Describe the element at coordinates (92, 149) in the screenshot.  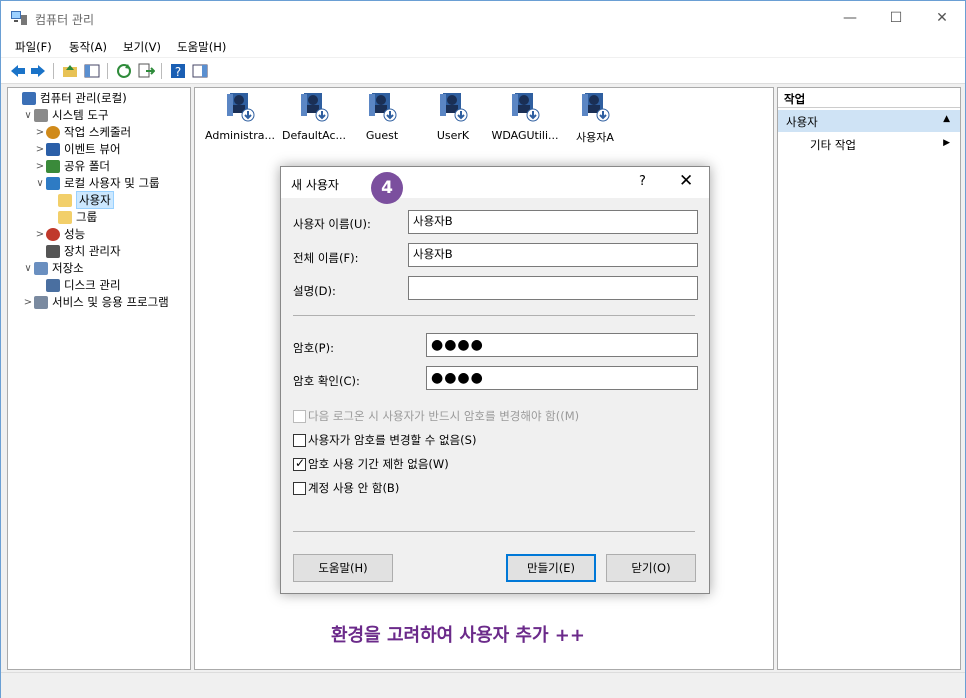
I see `tree-item-label: 이벤트 뷰어` at that location.